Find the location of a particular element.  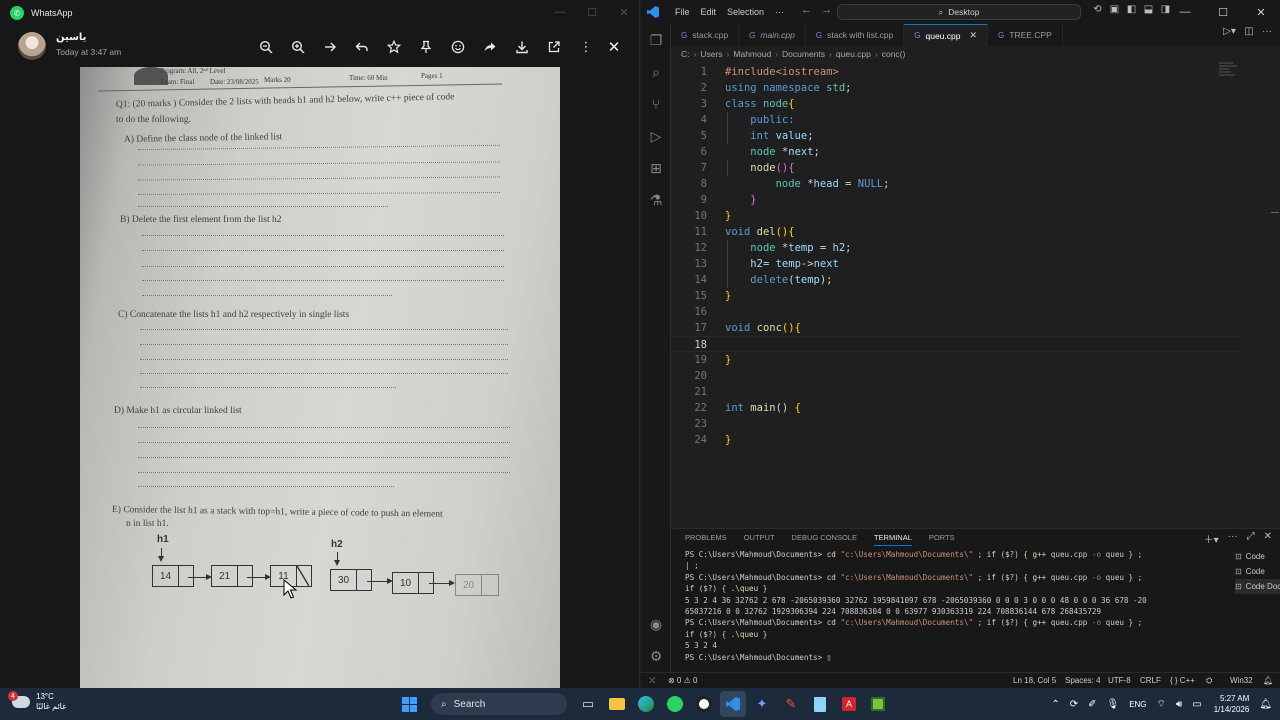

whatsapp-taskbar-icon is located at coordinates (675, 704).